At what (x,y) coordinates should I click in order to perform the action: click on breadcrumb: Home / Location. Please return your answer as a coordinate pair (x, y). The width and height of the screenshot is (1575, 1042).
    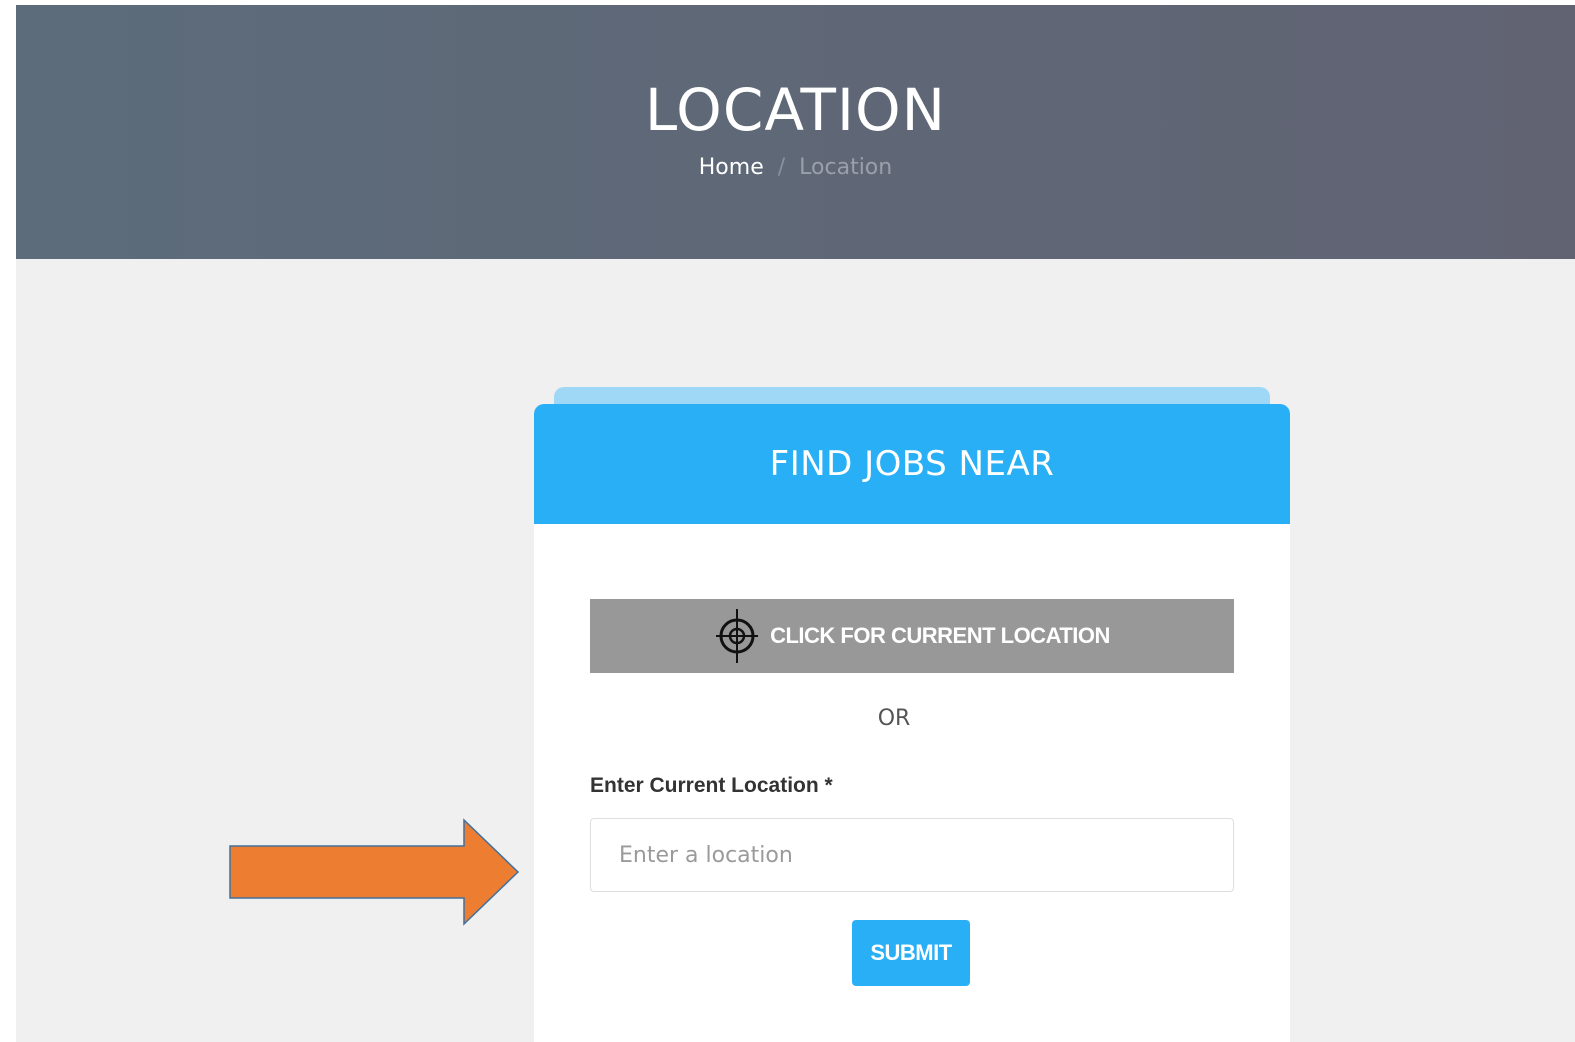
    Looking at the image, I should click on (795, 168).